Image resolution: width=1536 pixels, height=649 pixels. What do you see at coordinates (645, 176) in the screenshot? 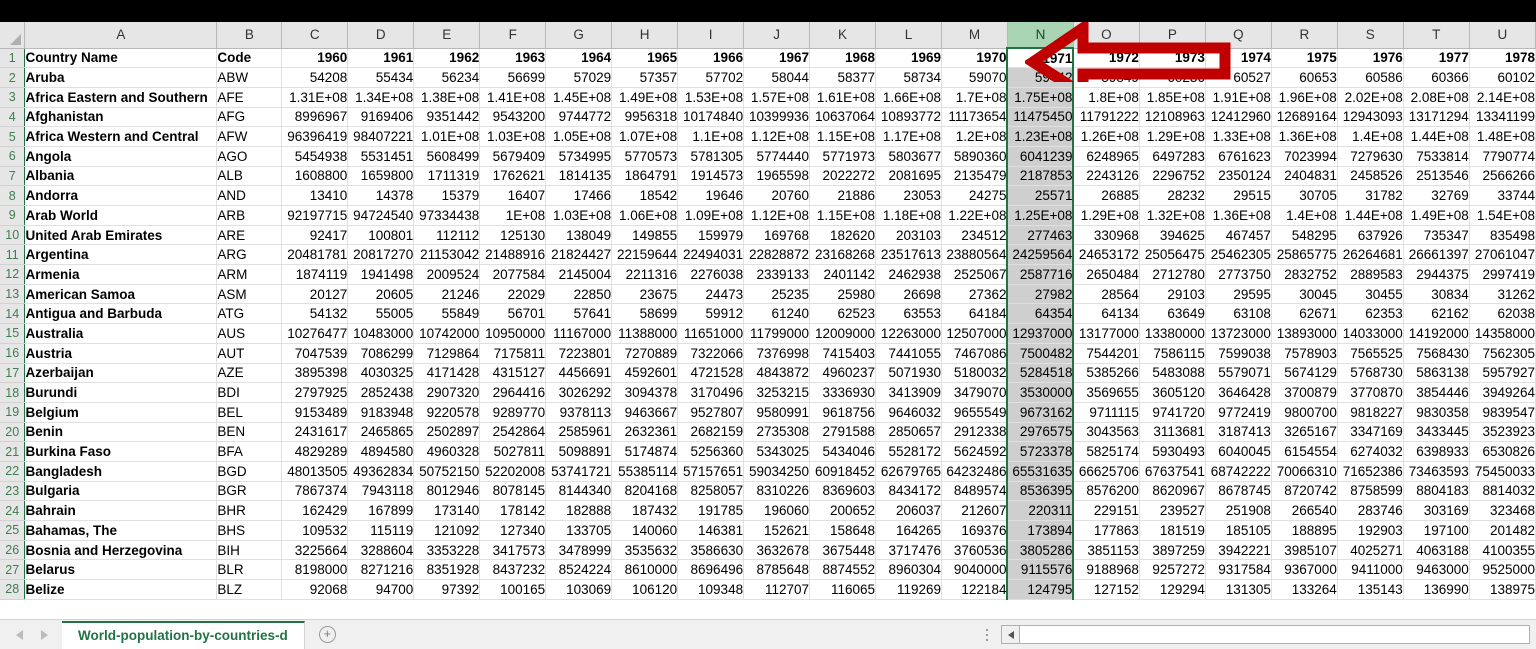
I see `data-cell: 1864791` at bounding box center [645, 176].